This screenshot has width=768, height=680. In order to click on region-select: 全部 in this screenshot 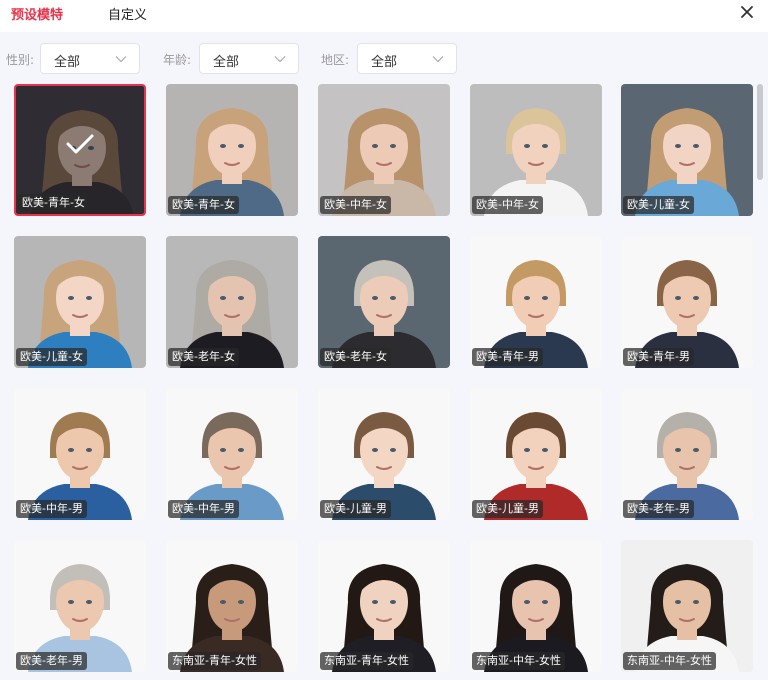, I will do `click(407, 58)`.